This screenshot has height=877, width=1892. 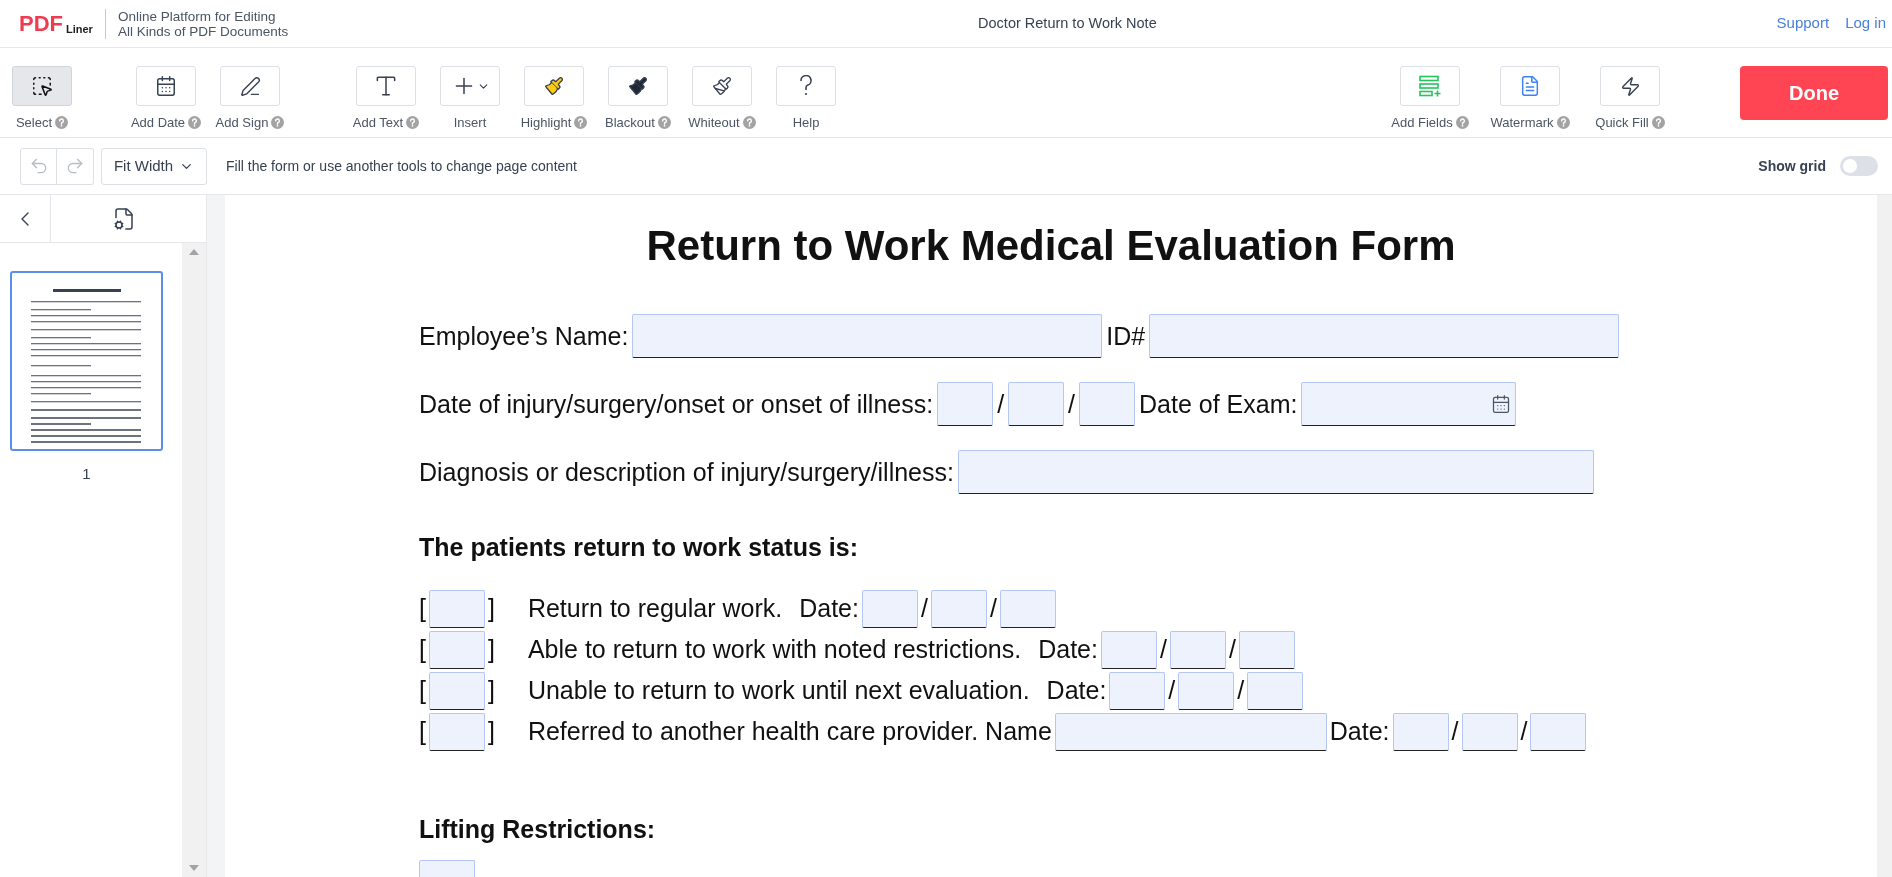 I want to click on form-text: Diagnosis or description of injury/surgery/illness:, so click(x=686, y=472).